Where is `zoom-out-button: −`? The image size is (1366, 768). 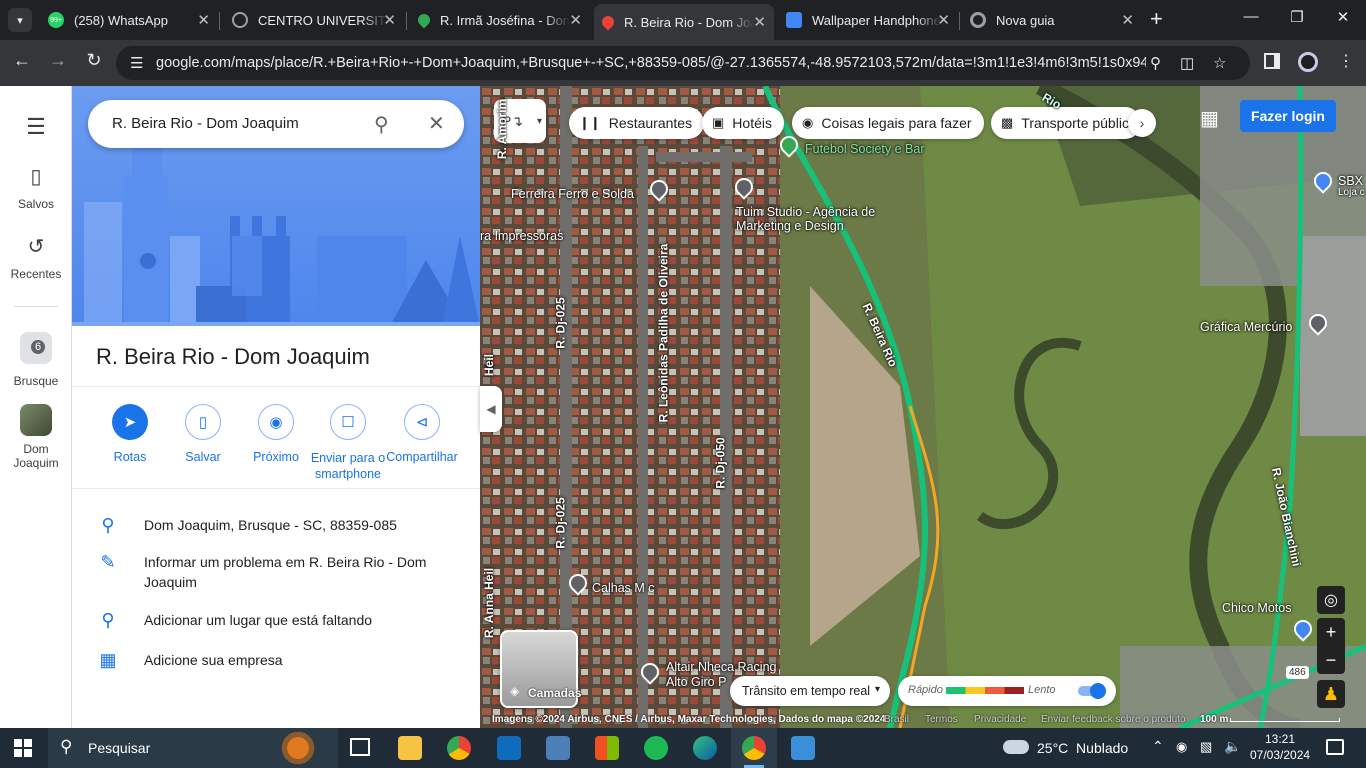 zoom-out-button: − is located at coordinates (1331, 660).